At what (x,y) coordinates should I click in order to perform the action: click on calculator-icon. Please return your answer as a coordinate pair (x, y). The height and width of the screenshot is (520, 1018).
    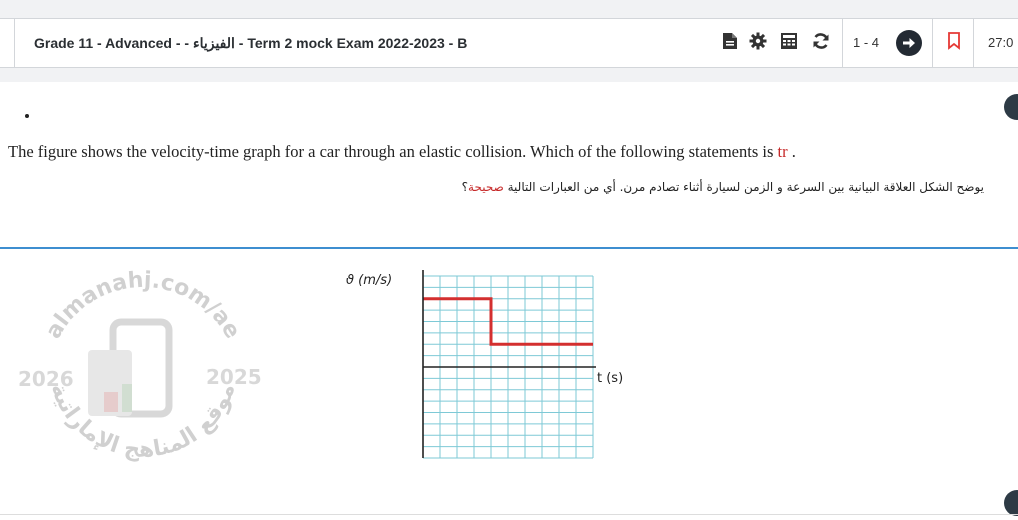
    Looking at the image, I should click on (789, 41).